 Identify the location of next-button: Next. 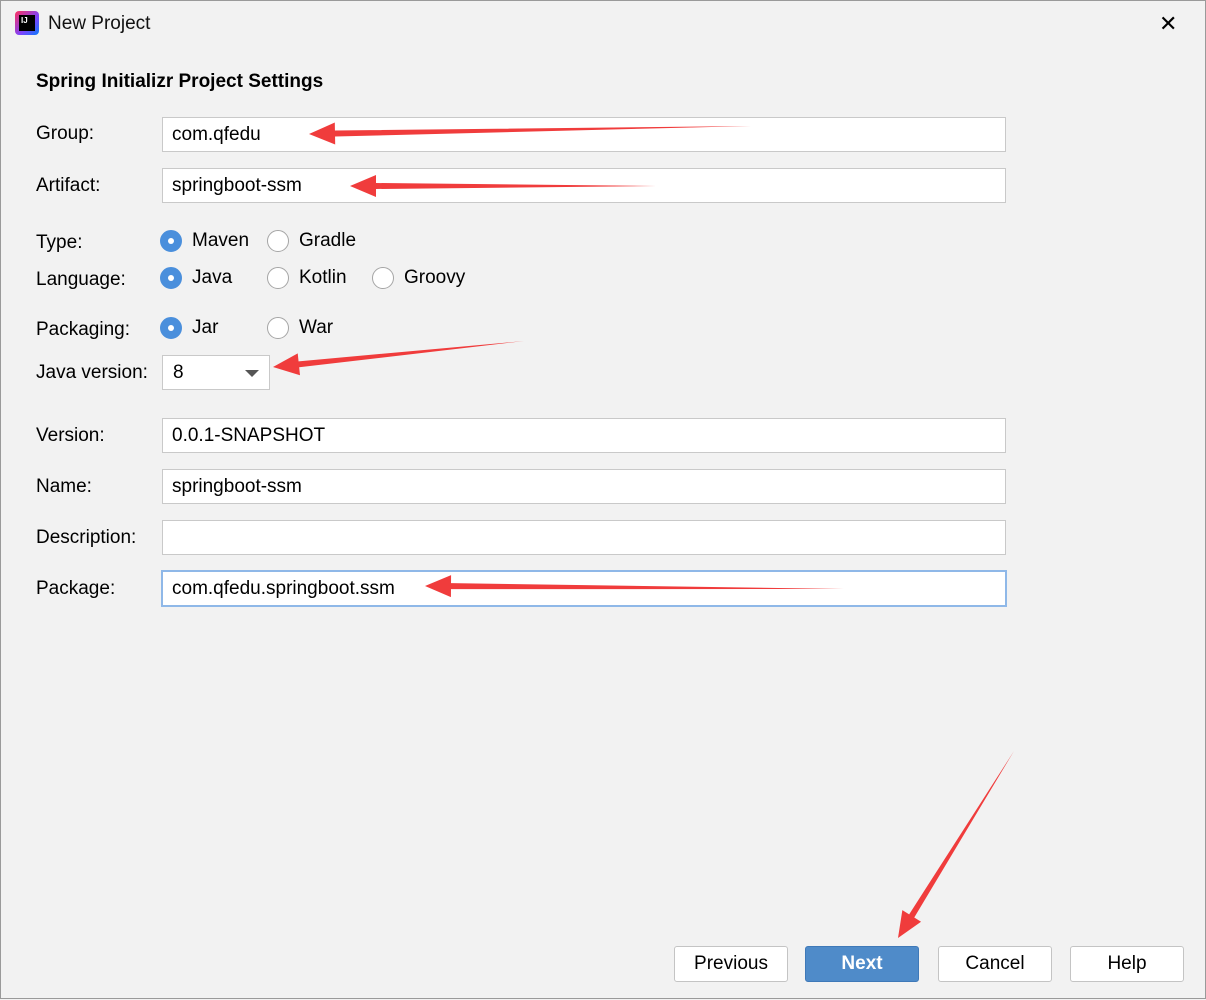
(862, 964).